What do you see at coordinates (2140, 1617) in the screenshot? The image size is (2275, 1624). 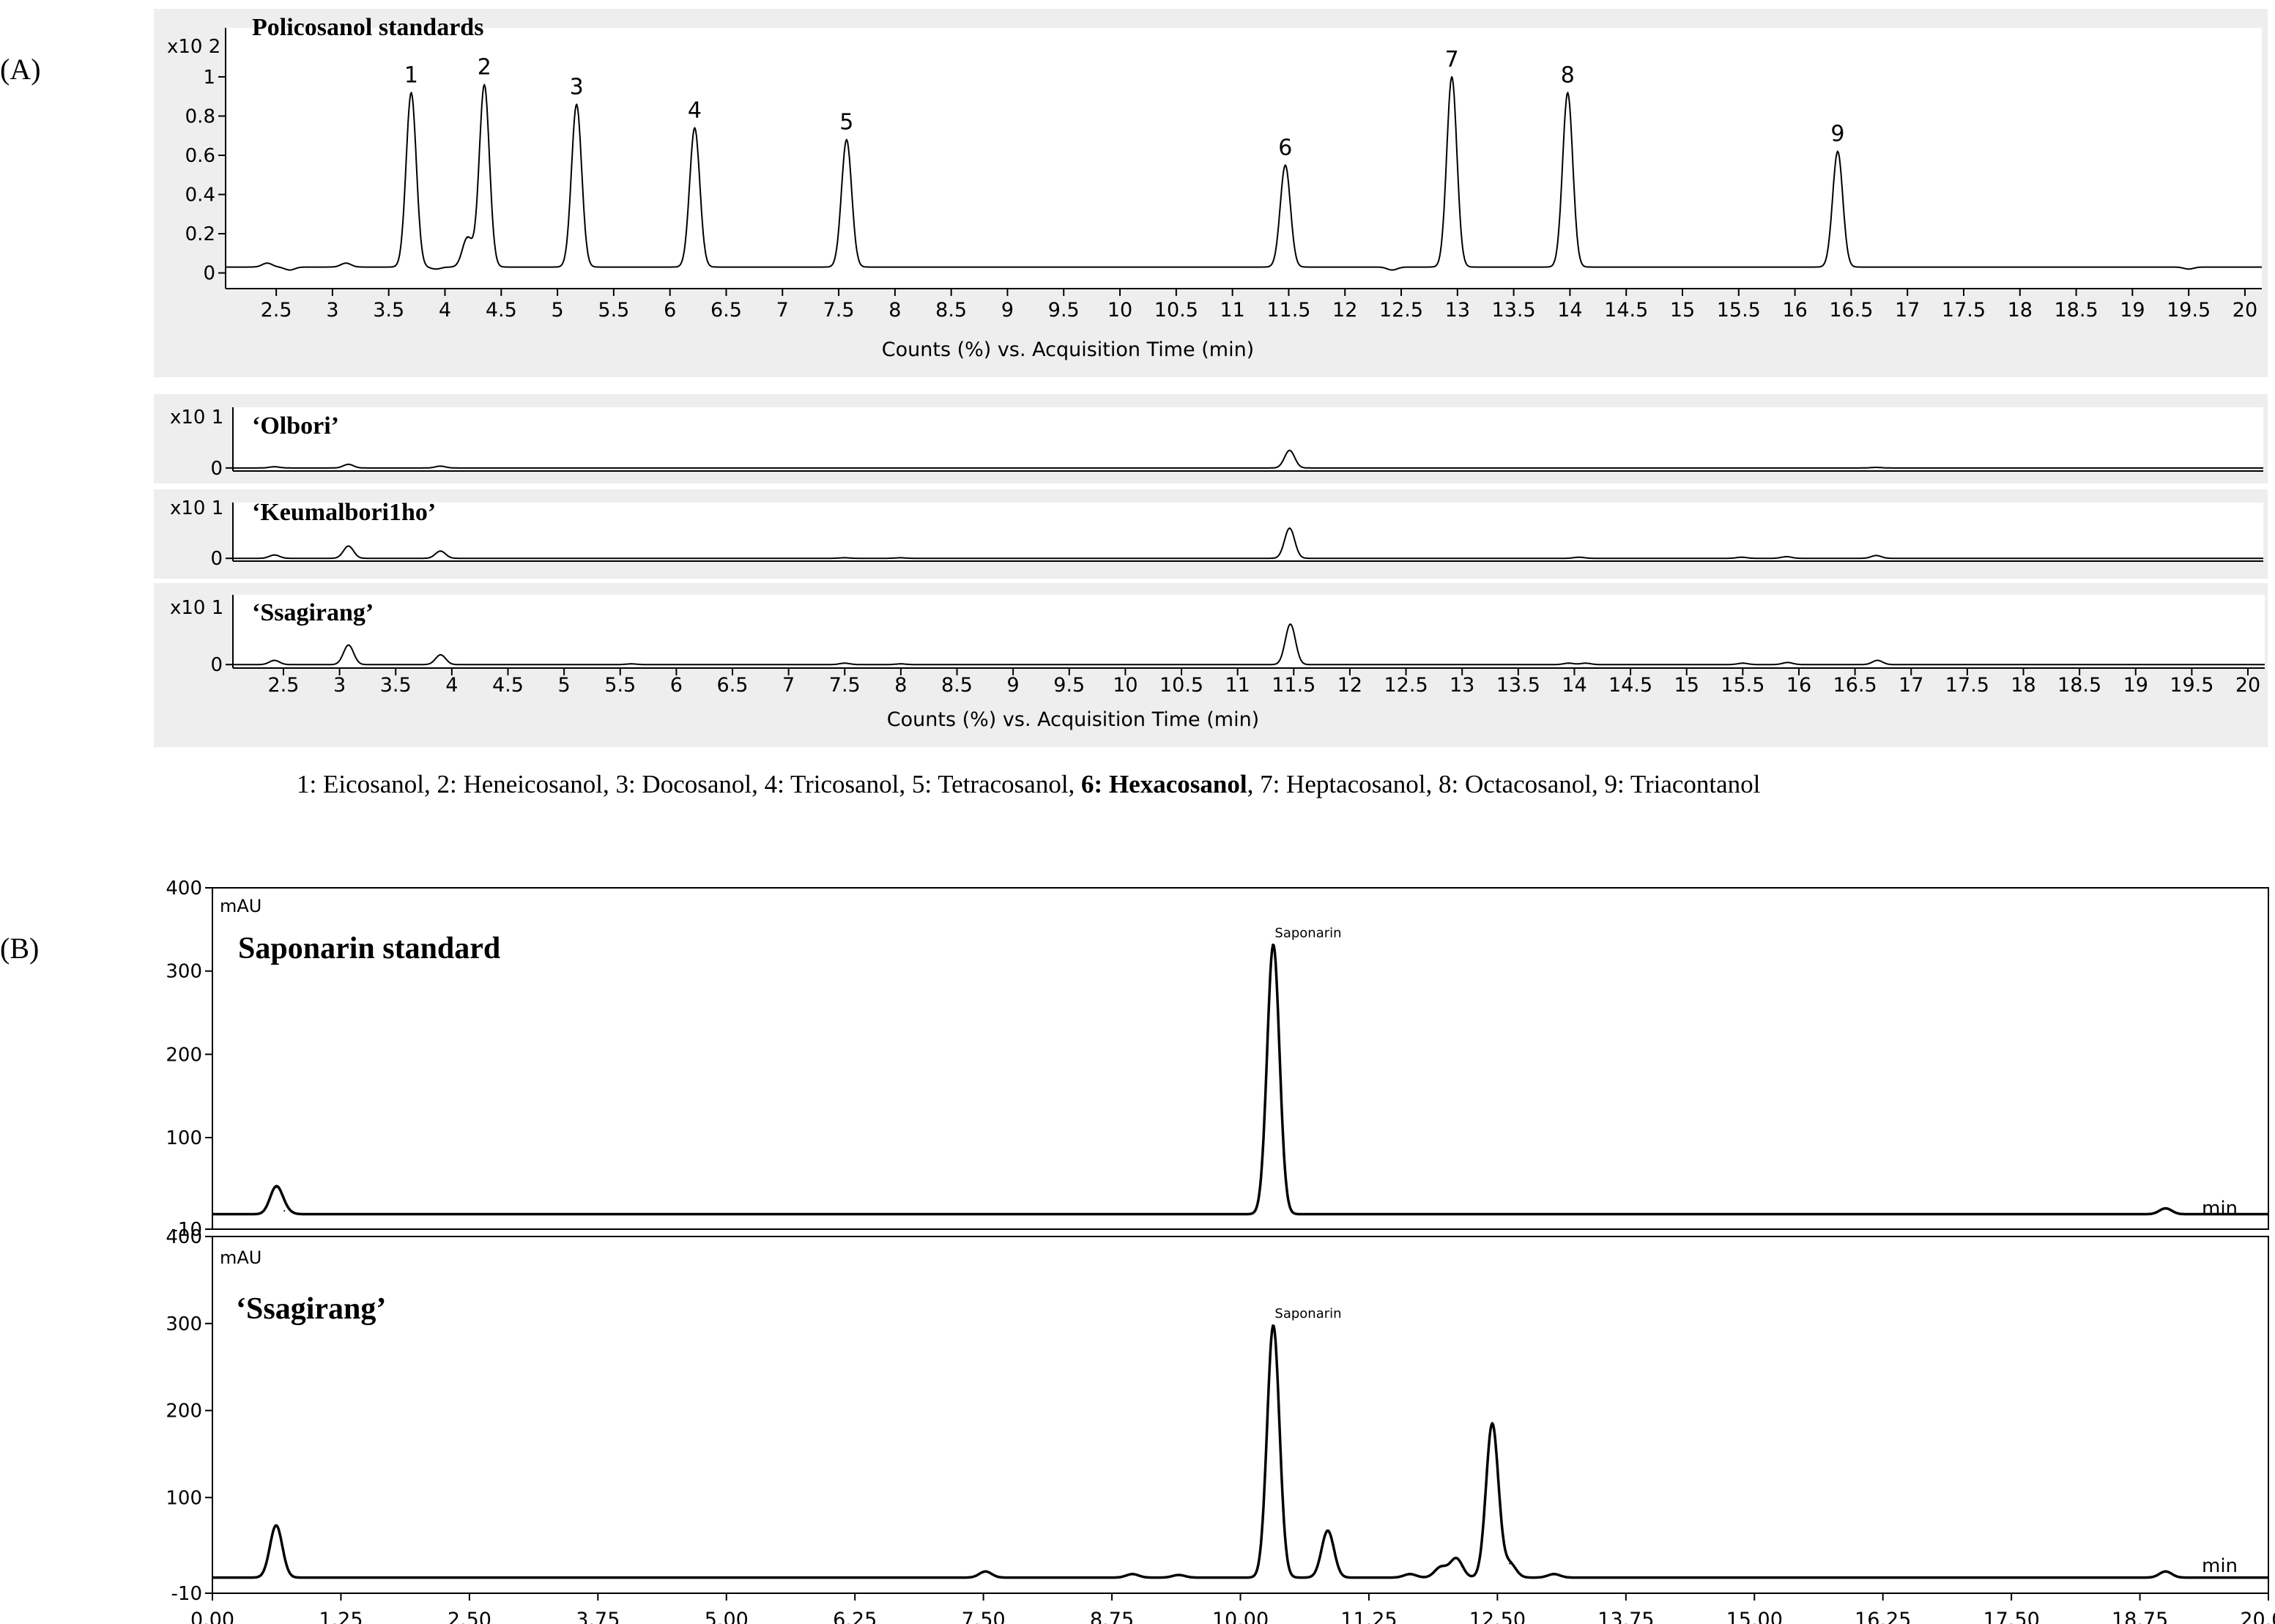 I see `x-tick-label: 18.75` at bounding box center [2140, 1617].